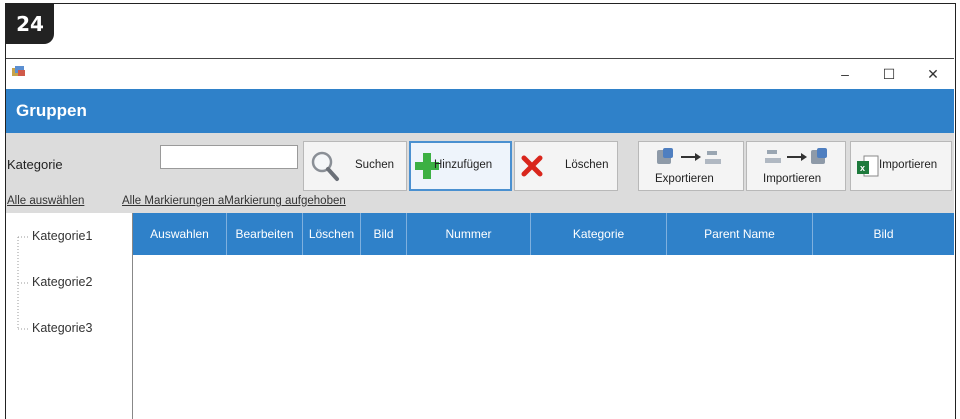  Describe the element at coordinates (463, 165) in the screenshot. I see `add-button-label: Hinzufügen` at that location.